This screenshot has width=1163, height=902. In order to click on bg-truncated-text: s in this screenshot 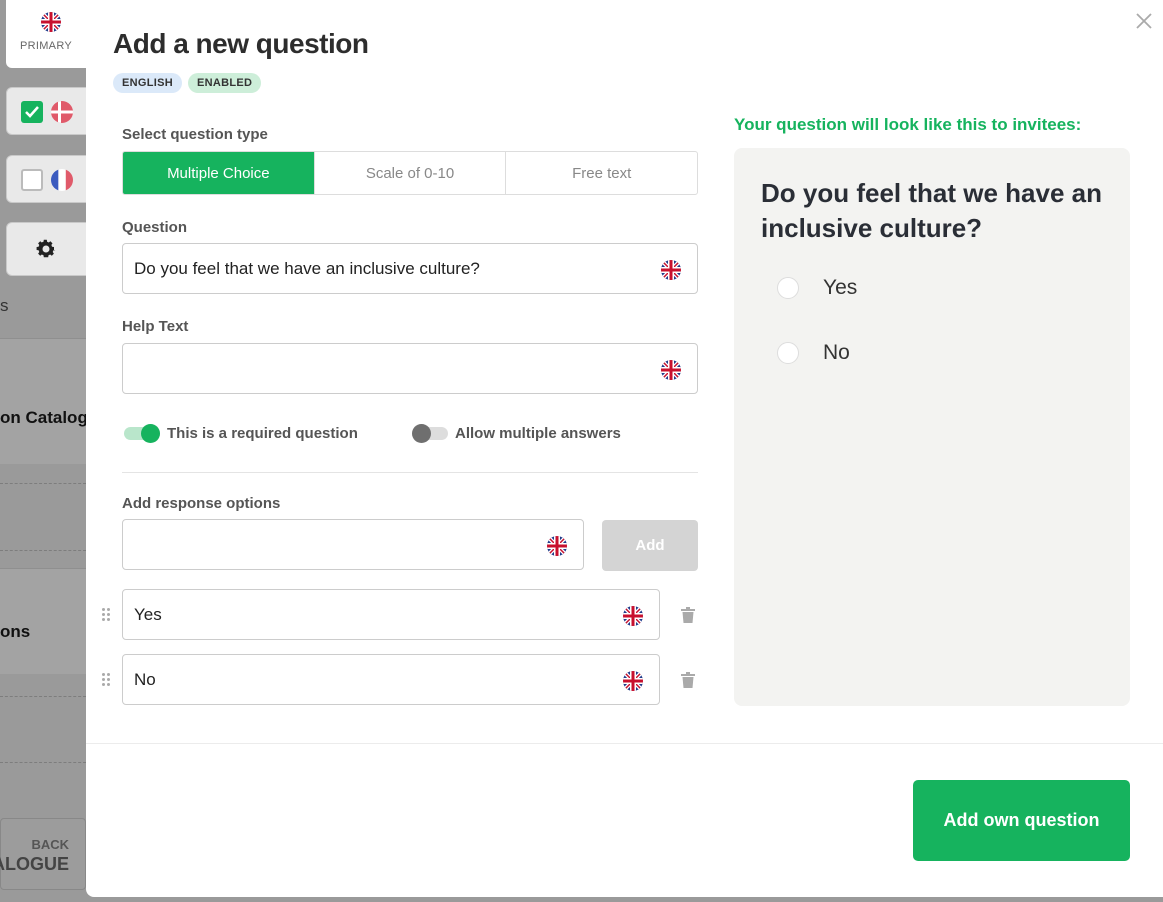, I will do `click(4, 305)`.